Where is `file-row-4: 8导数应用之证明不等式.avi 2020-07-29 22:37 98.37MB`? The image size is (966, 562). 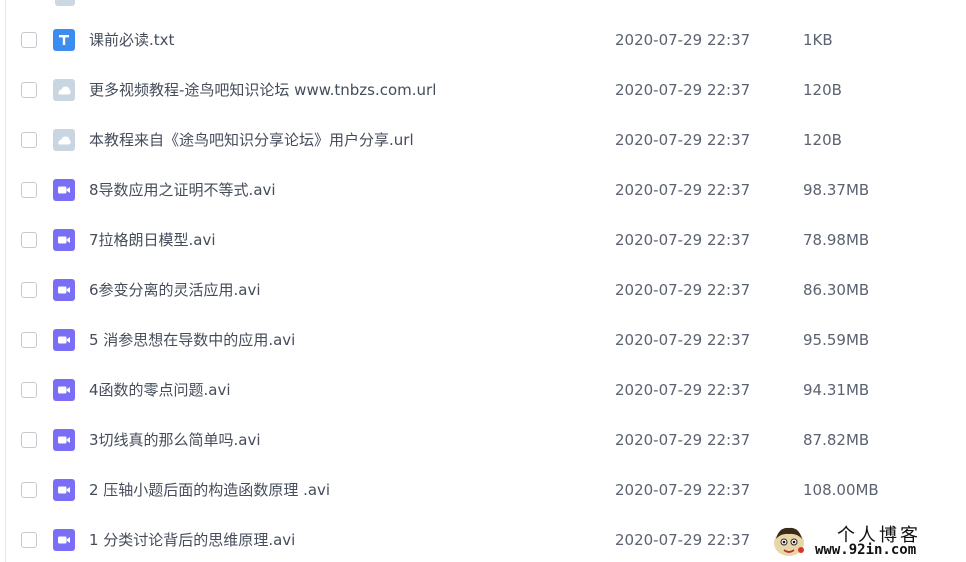 file-row-4: 8导数应用之证明不等式.avi 2020-07-29 22:37 98.37MB is located at coordinates (483, 191).